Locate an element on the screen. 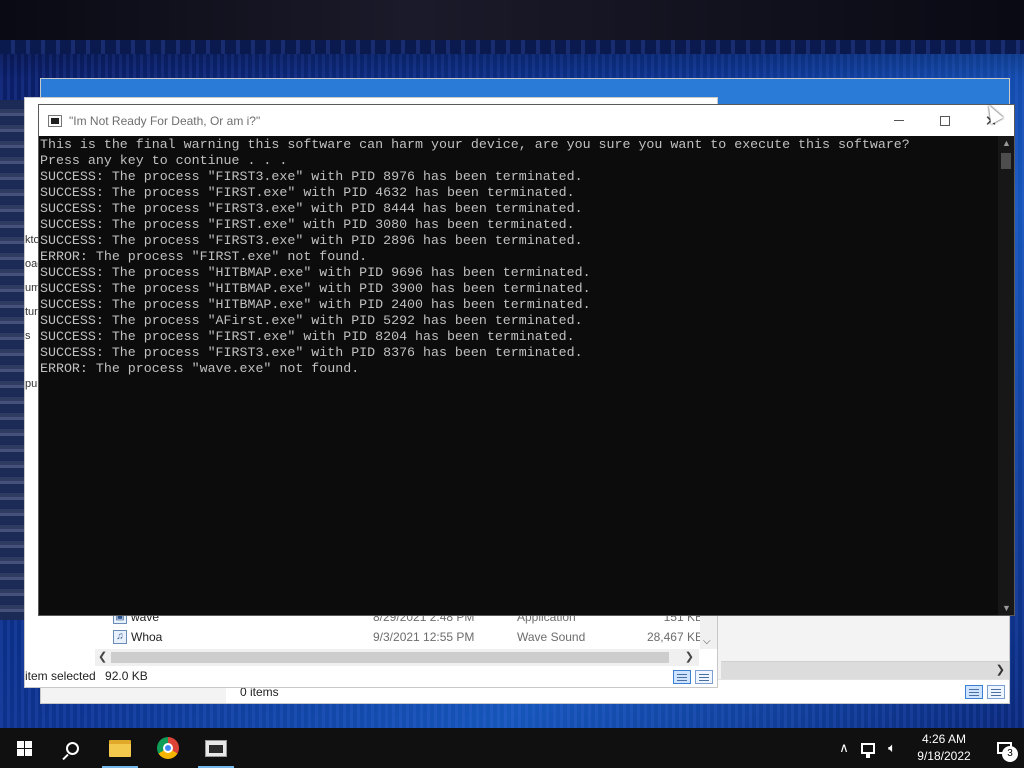  notification-count: 3 is located at coordinates (1010, 754).